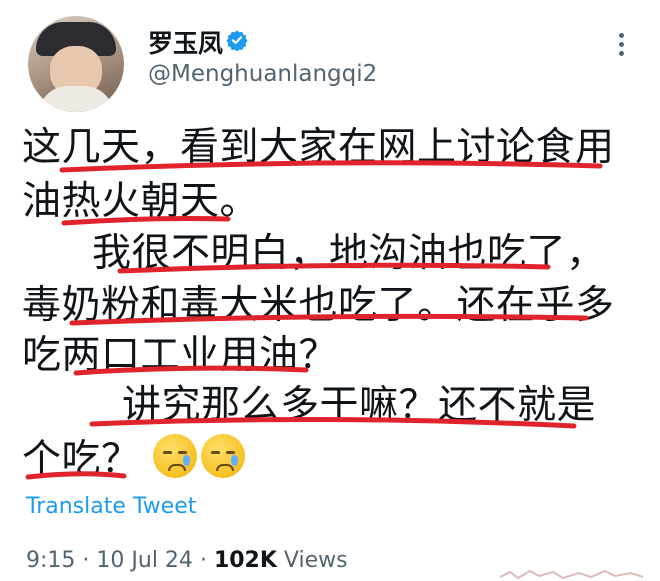  Describe the element at coordinates (318, 147) in the screenshot. I see `tweet-text-line: 这几天，看到大家在网上讨论食用` at that location.